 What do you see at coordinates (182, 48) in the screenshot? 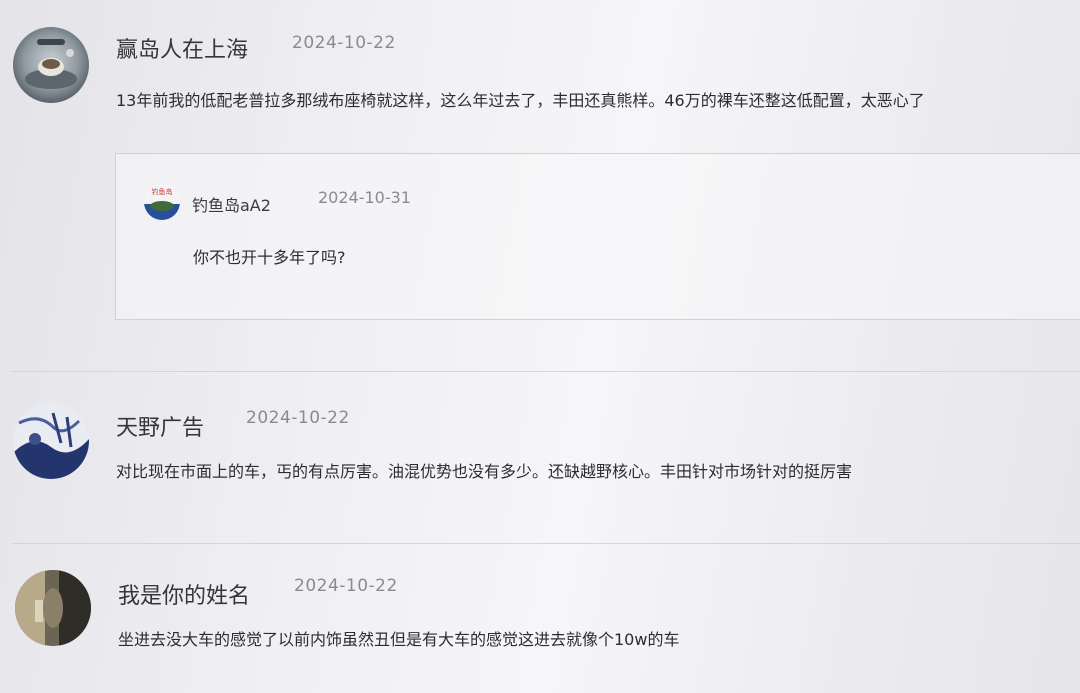
I see `author-name: 赢岛人在上海` at bounding box center [182, 48].